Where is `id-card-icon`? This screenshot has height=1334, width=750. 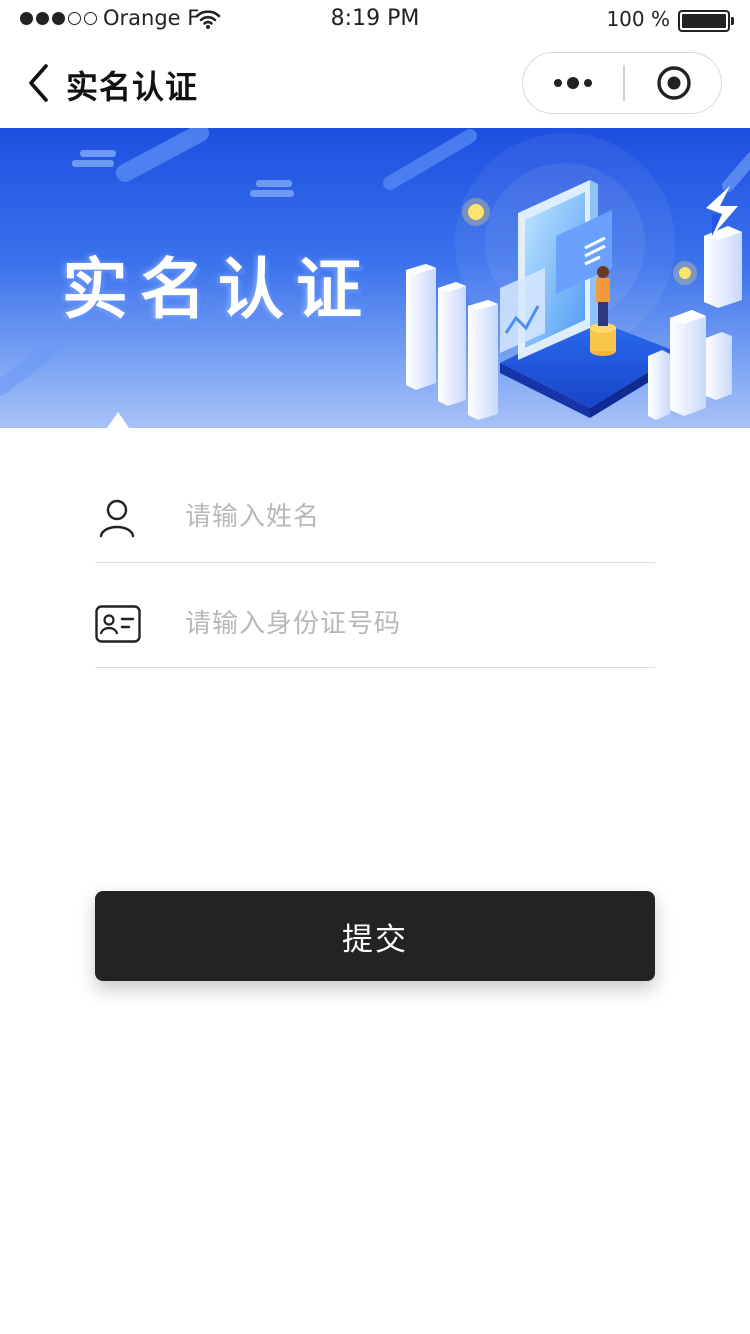 id-card-icon is located at coordinates (118, 626).